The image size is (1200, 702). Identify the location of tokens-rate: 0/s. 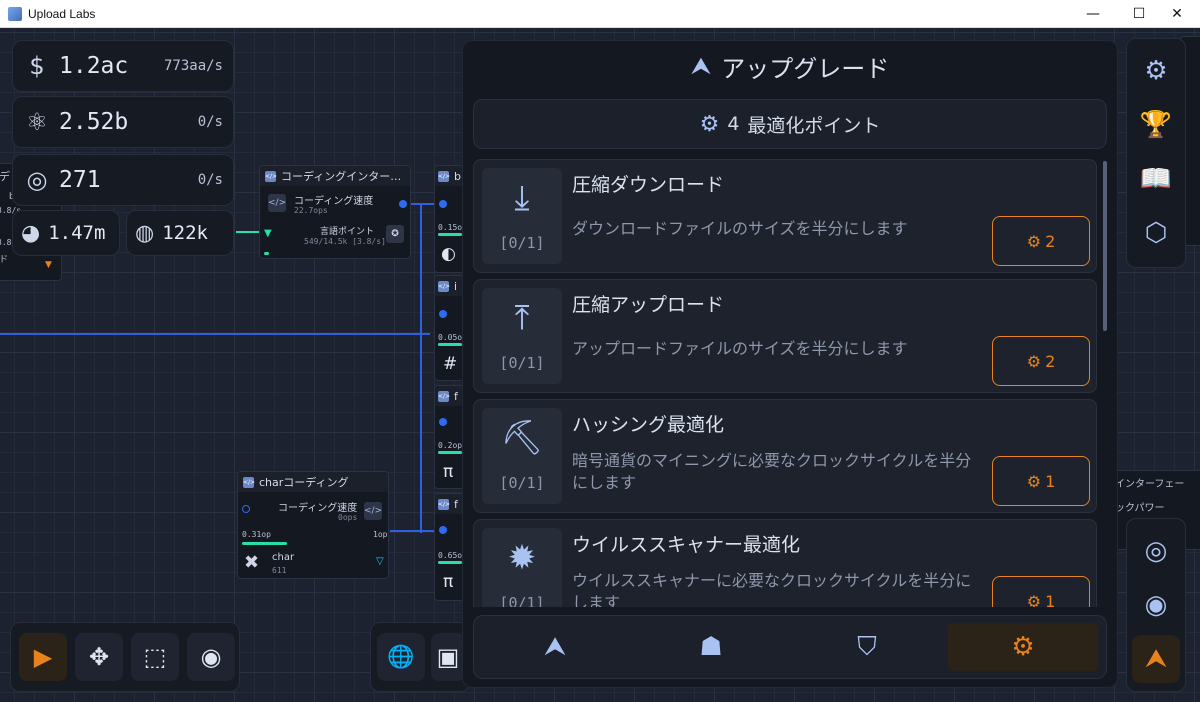
(210, 180).